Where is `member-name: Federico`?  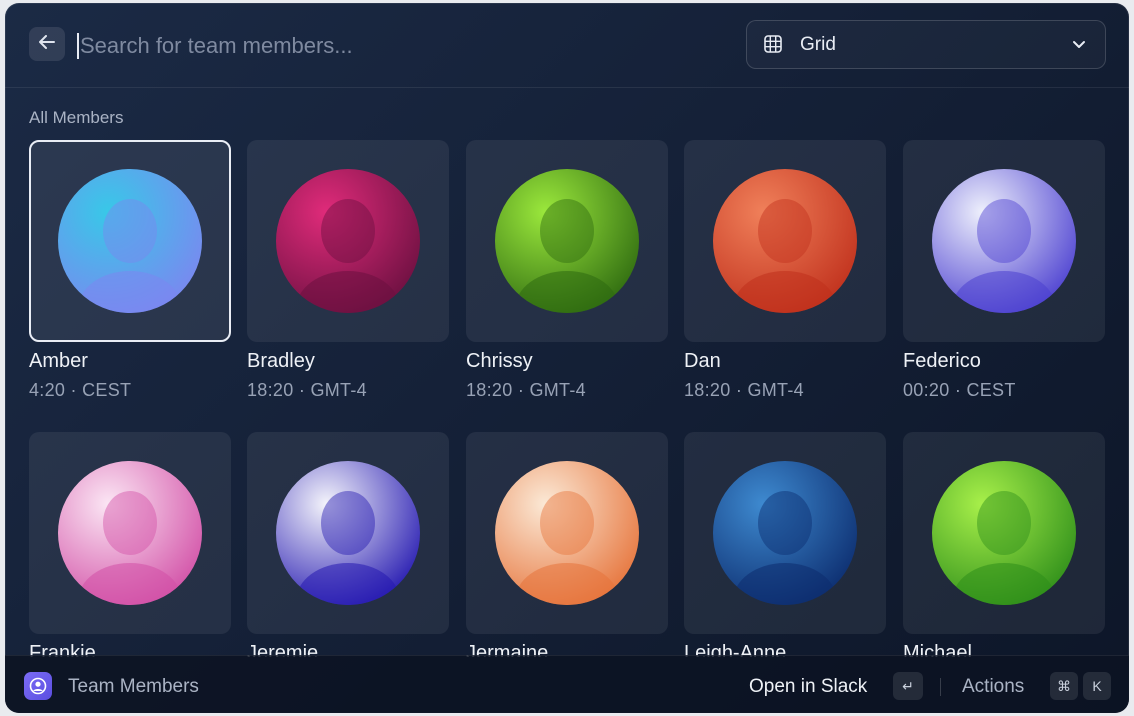
member-name: Federico is located at coordinates (942, 361).